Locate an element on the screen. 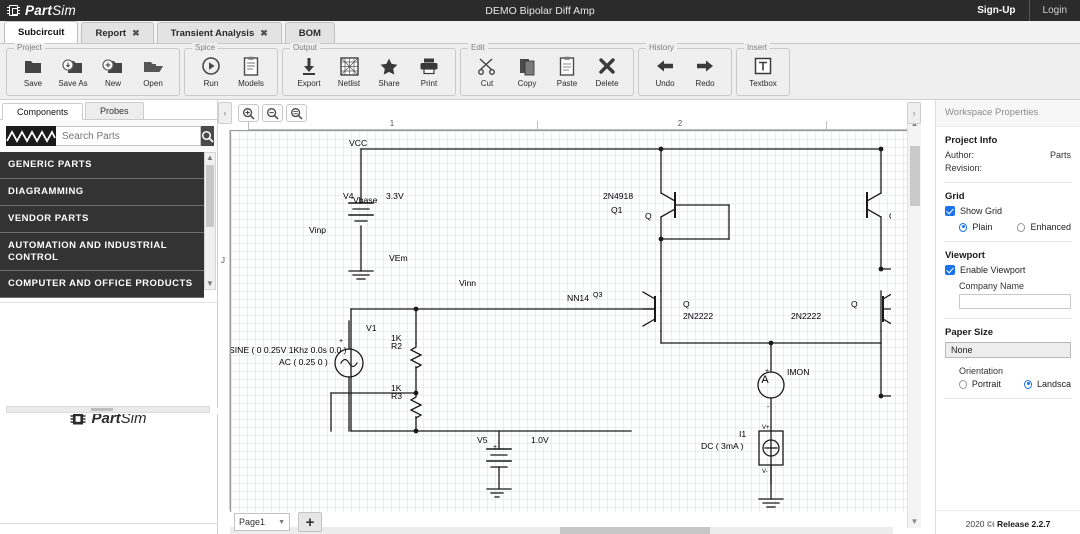 This screenshot has width=1080, height=534. models-button: Models is located at coordinates (251, 70).